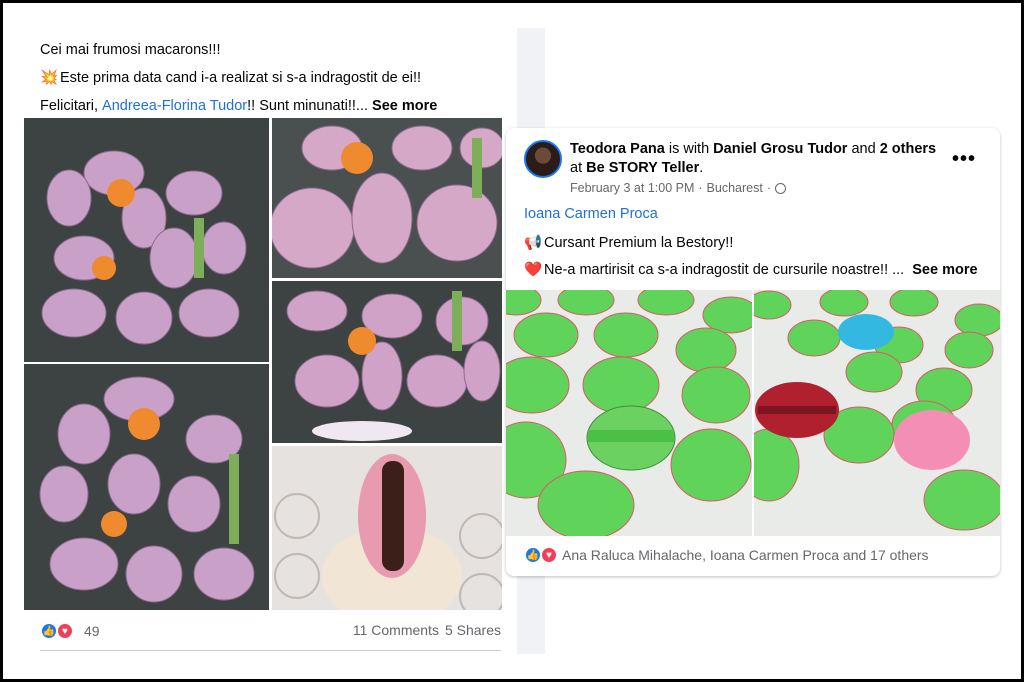 This screenshot has width=1024, height=682. Describe the element at coordinates (701, 168) in the screenshot. I see `period-text: .` at that location.